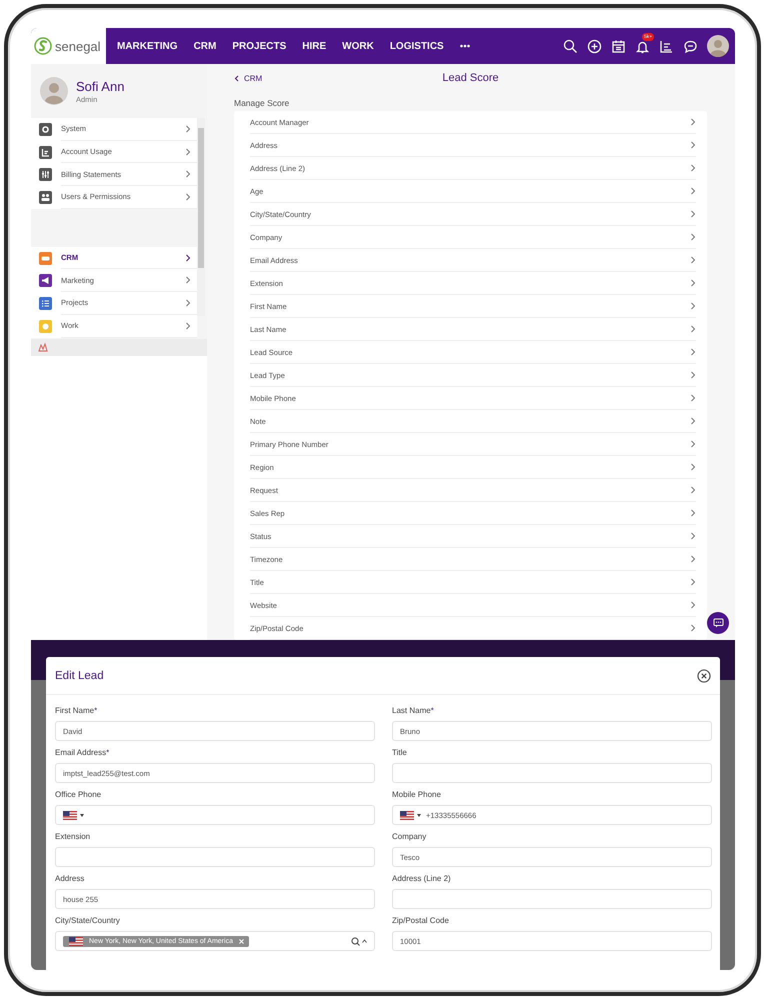 The height and width of the screenshot is (1000, 765). What do you see at coordinates (470, 78) in the screenshot?
I see `page-title: Lead Score` at bounding box center [470, 78].